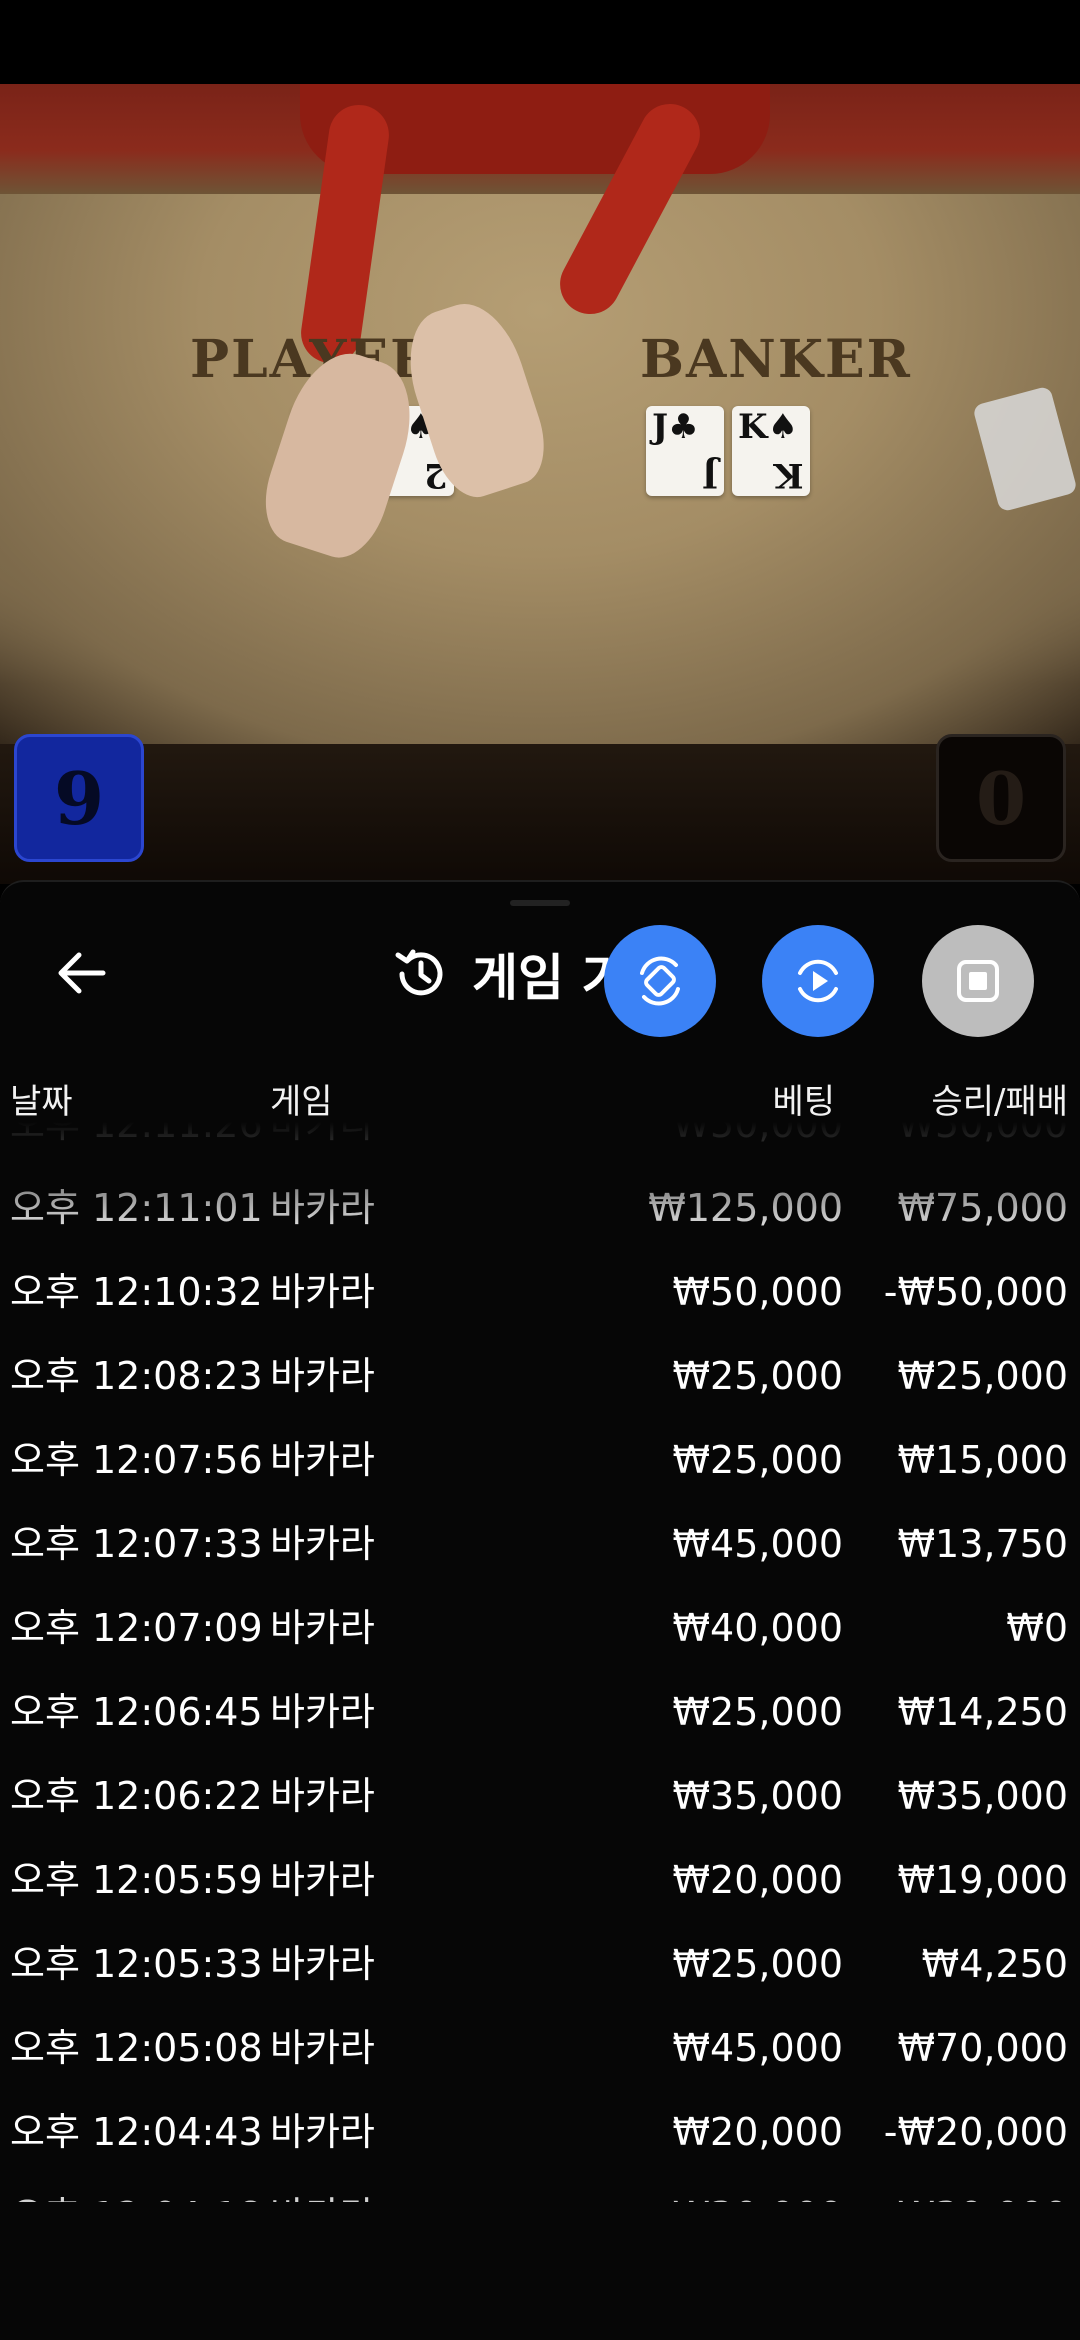  I want to click on page-title: 게임 기록, so click(547, 978).